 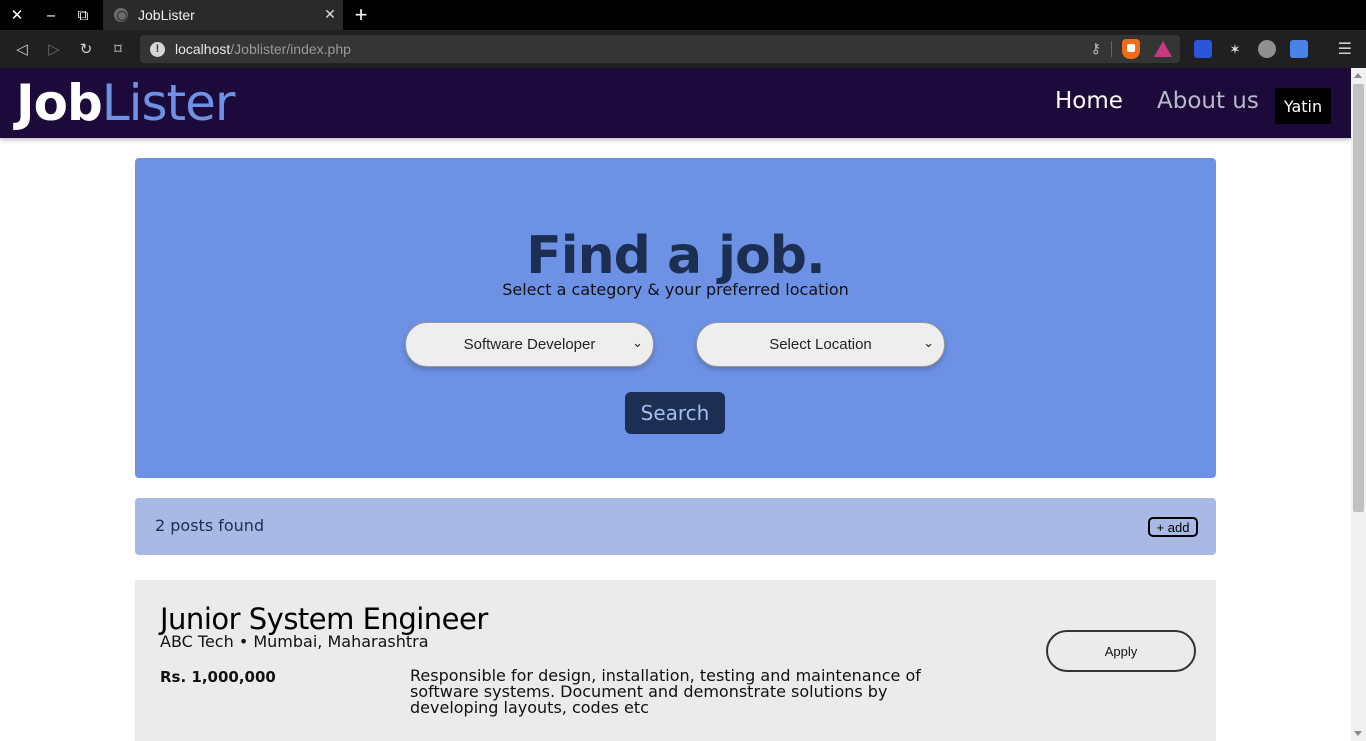 What do you see at coordinates (675, 413) in the screenshot?
I see `search-button: Search` at bounding box center [675, 413].